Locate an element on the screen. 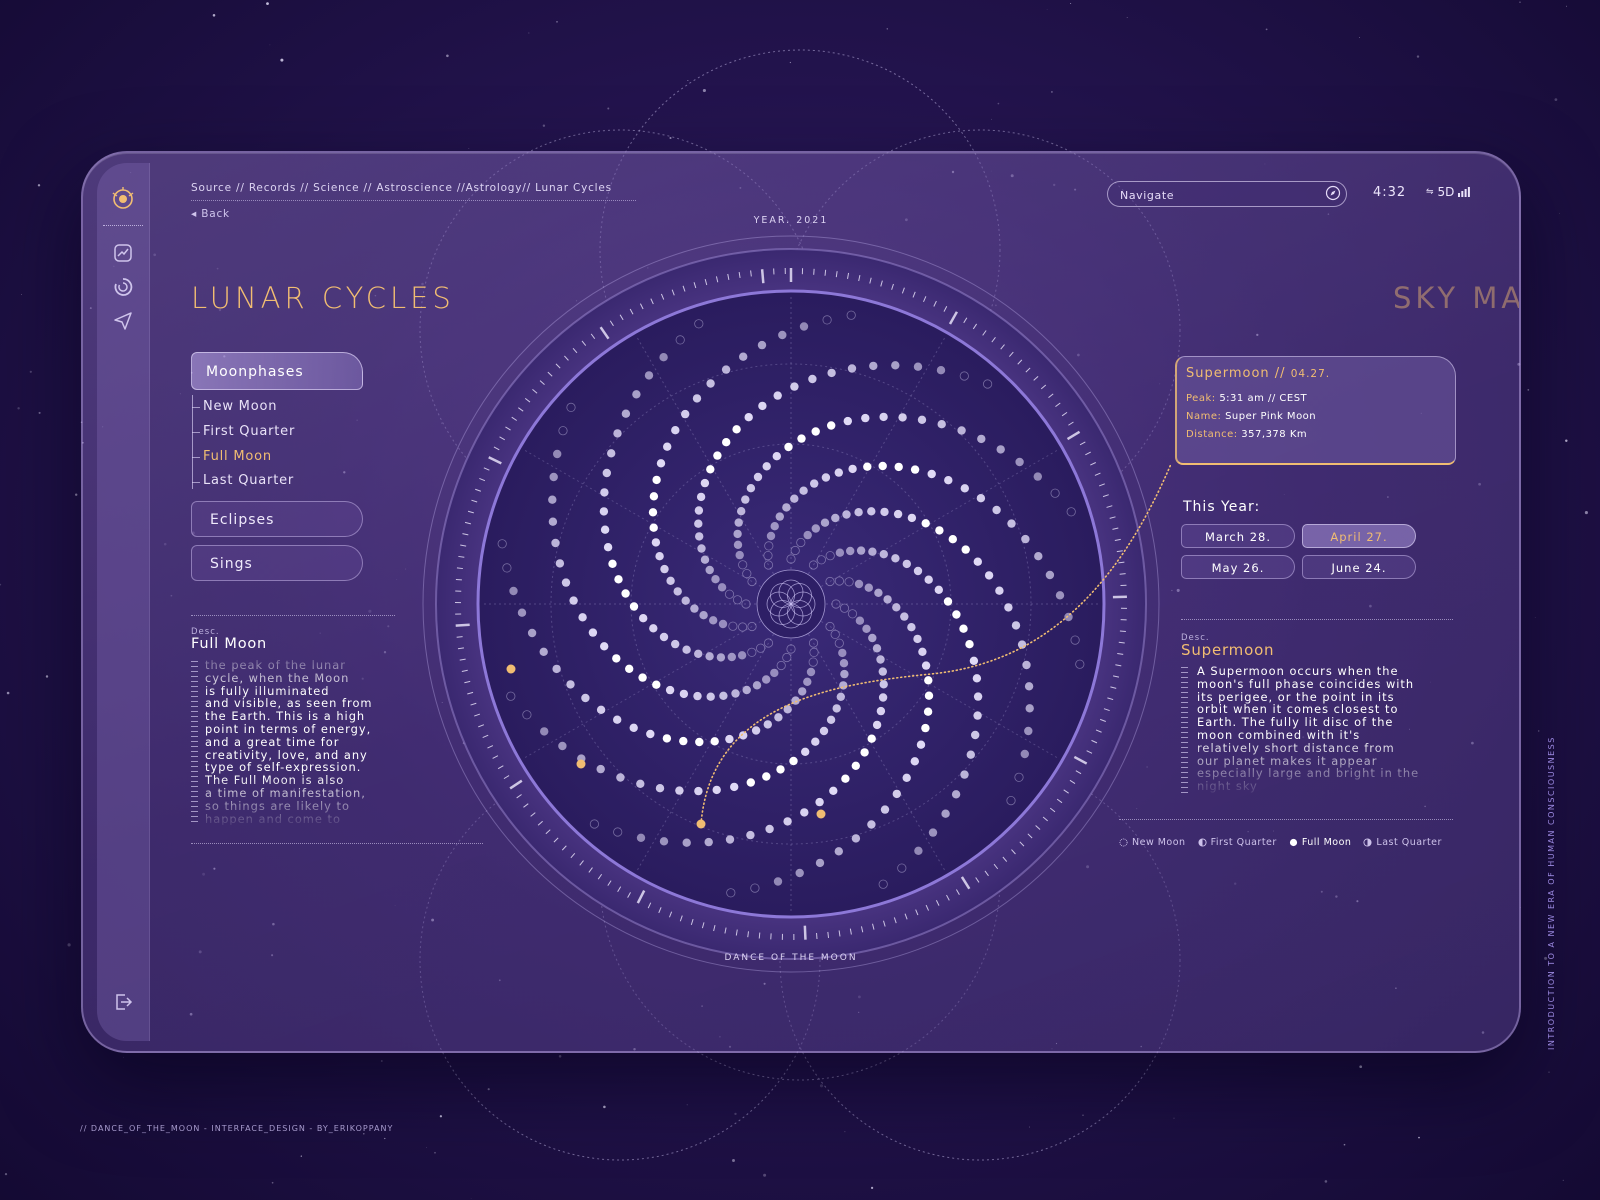  menu-sings: Sings is located at coordinates (277, 563).